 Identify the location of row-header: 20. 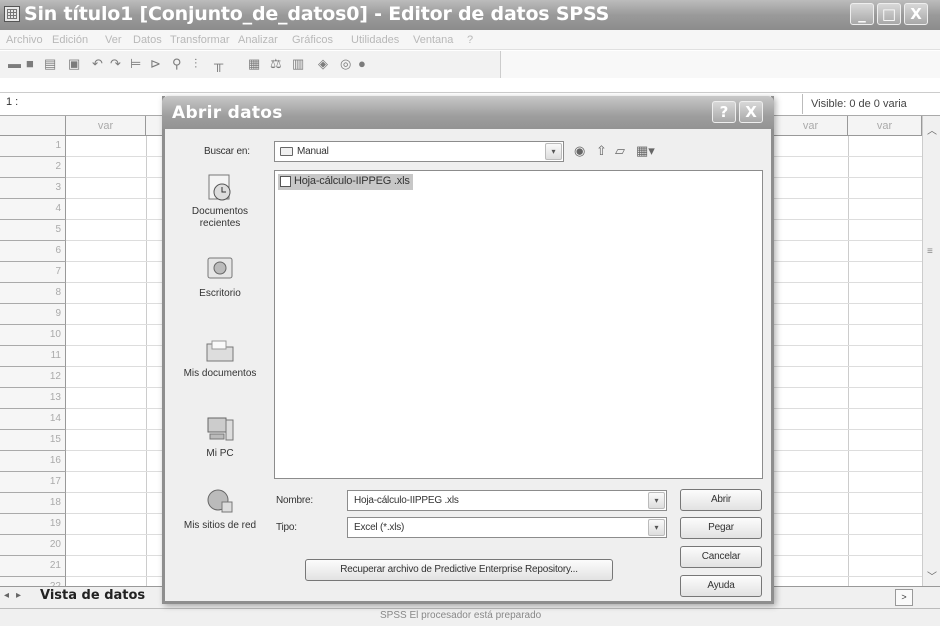
(33, 545).